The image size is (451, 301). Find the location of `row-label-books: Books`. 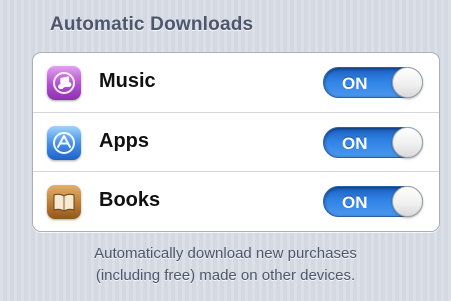

row-label-books: Books is located at coordinates (130, 200).